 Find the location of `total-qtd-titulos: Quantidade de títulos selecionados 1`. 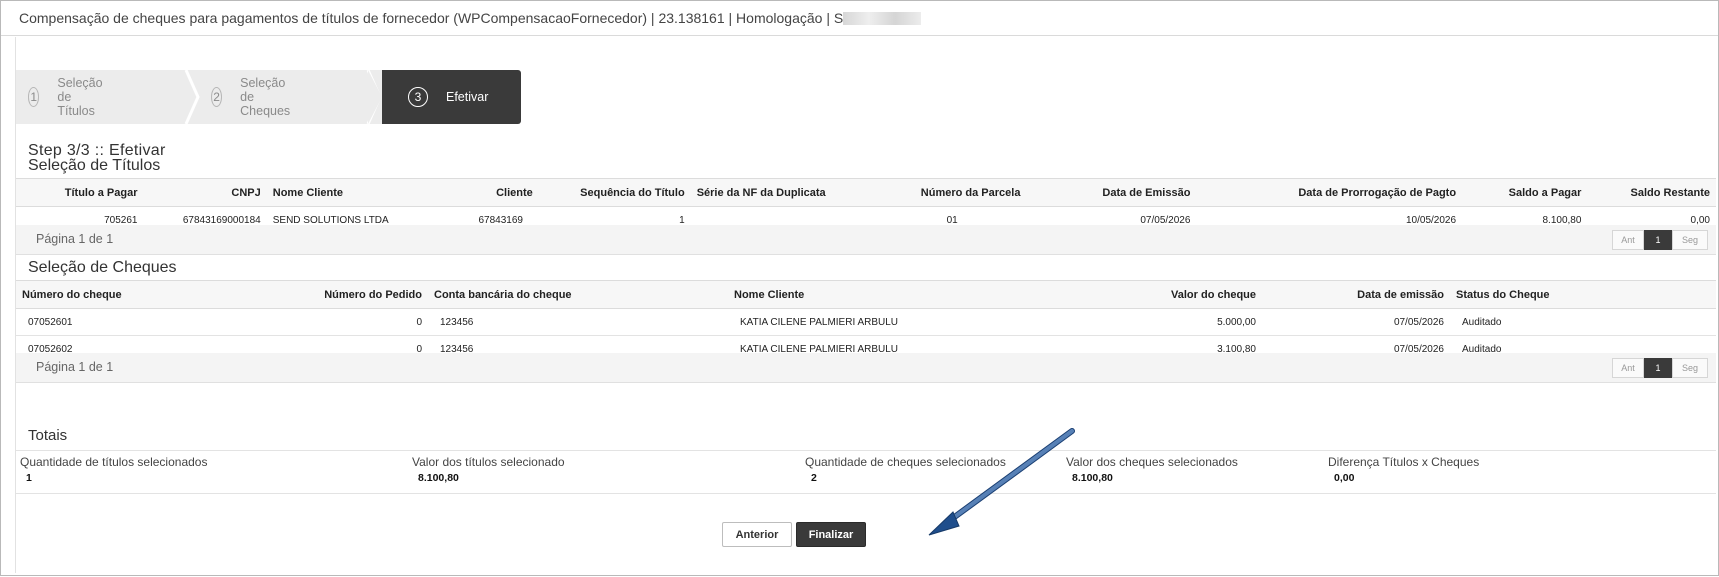

total-qtd-titulos: Quantidade de títulos selecionados 1 is located at coordinates (113, 469).